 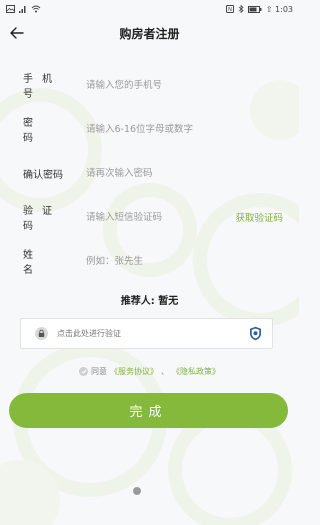 I want to click on confirm-password-input, so click(x=185, y=173).